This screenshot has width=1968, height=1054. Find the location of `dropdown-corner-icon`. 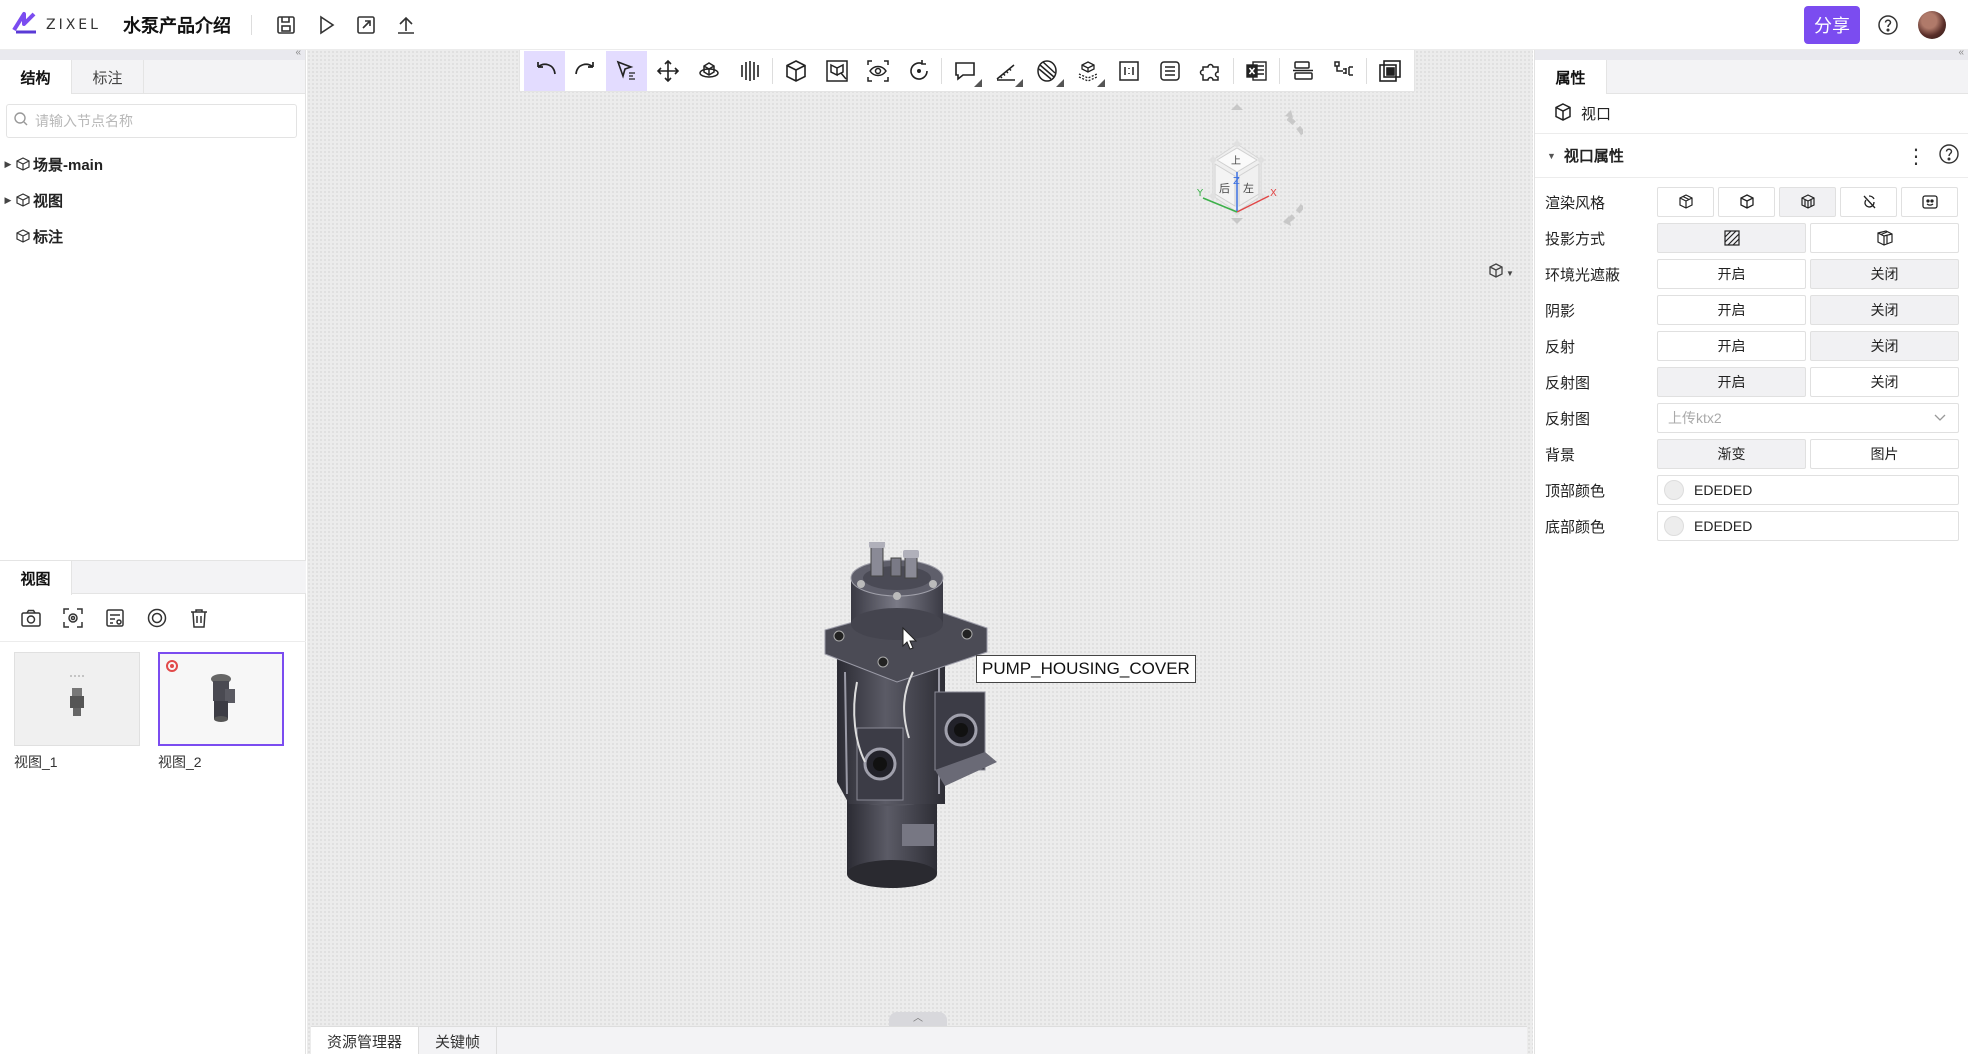

dropdown-corner-icon is located at coordinates (1019, 82).